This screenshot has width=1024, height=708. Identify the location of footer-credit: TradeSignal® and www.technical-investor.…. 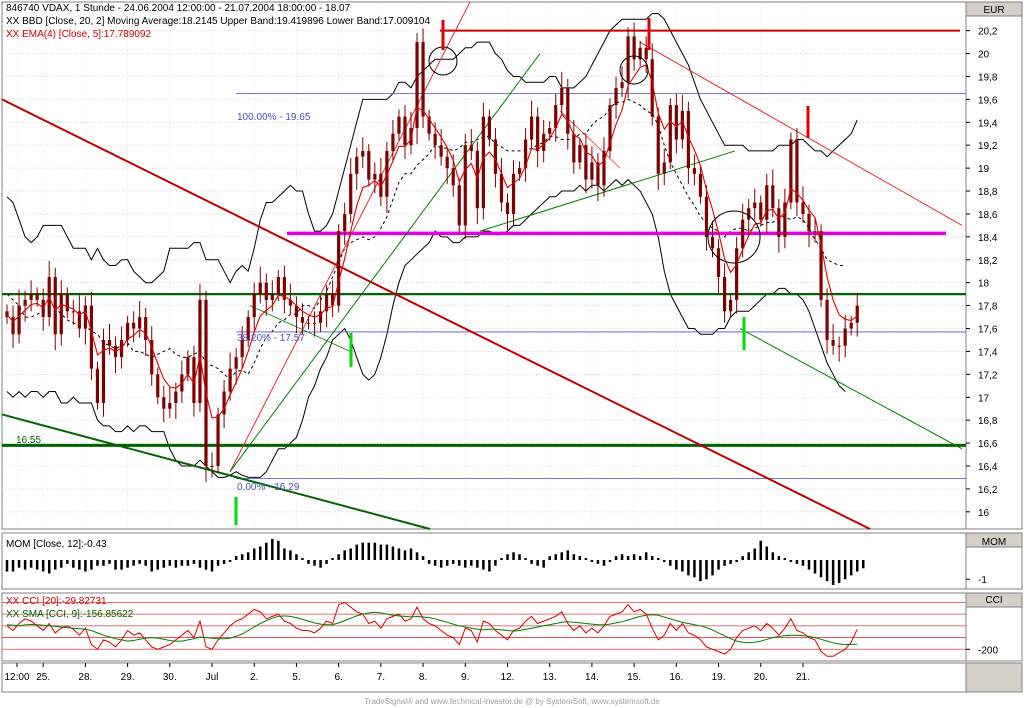
(512, 701).